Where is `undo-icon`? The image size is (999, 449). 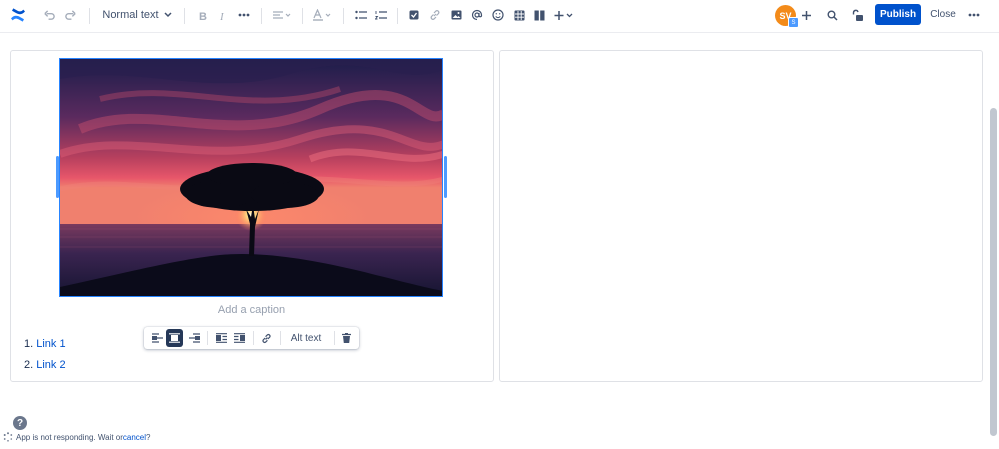 undo-icon is located at coordinates (49, 15).